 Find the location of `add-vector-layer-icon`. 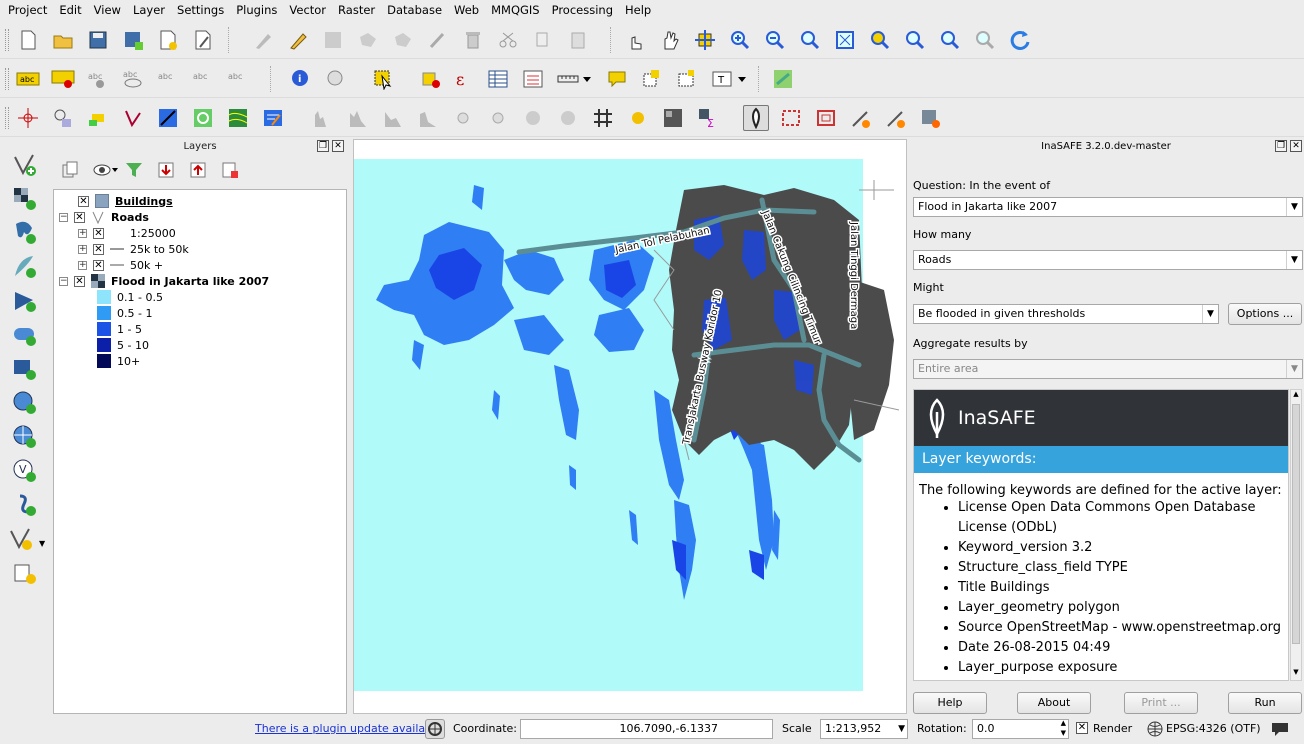

add-vector-layer-icon is located at coordinates (25, 165).